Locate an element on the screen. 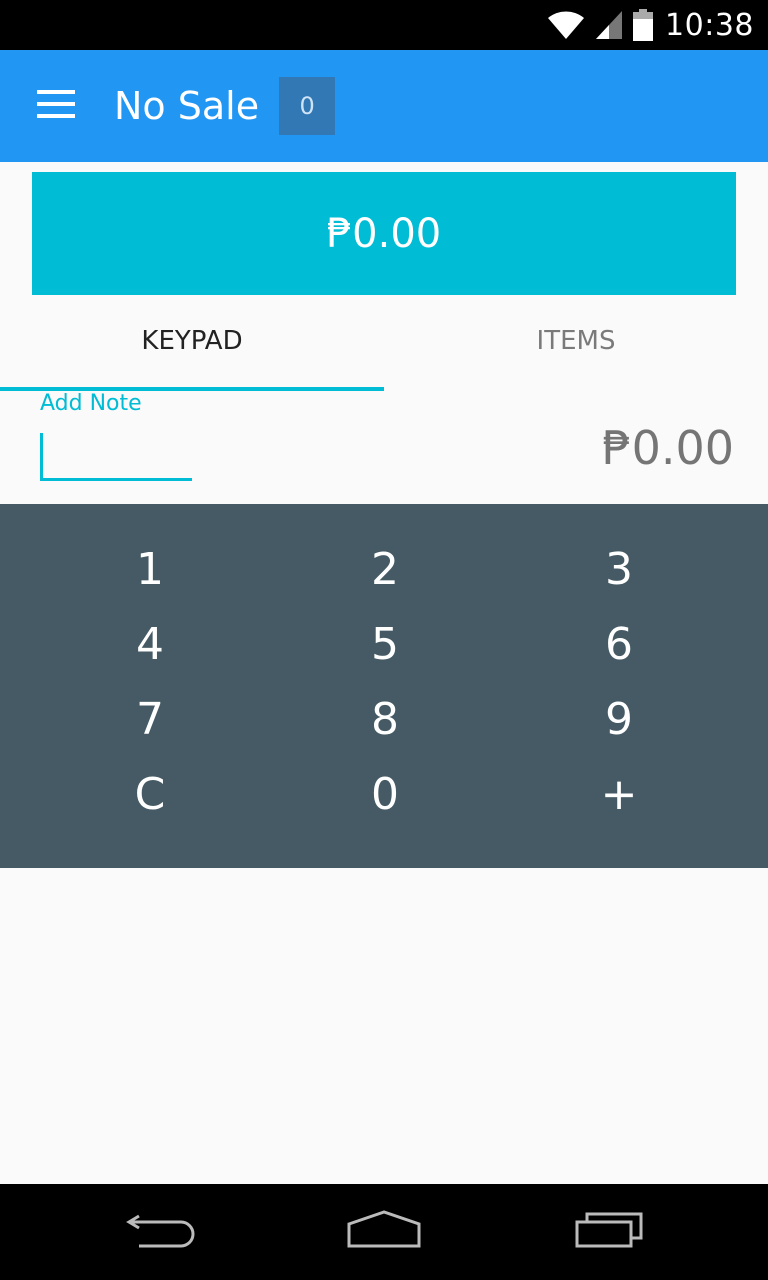 This screenshot has height=1280, width=768. key-add: + is located at coordinates (619, 794).